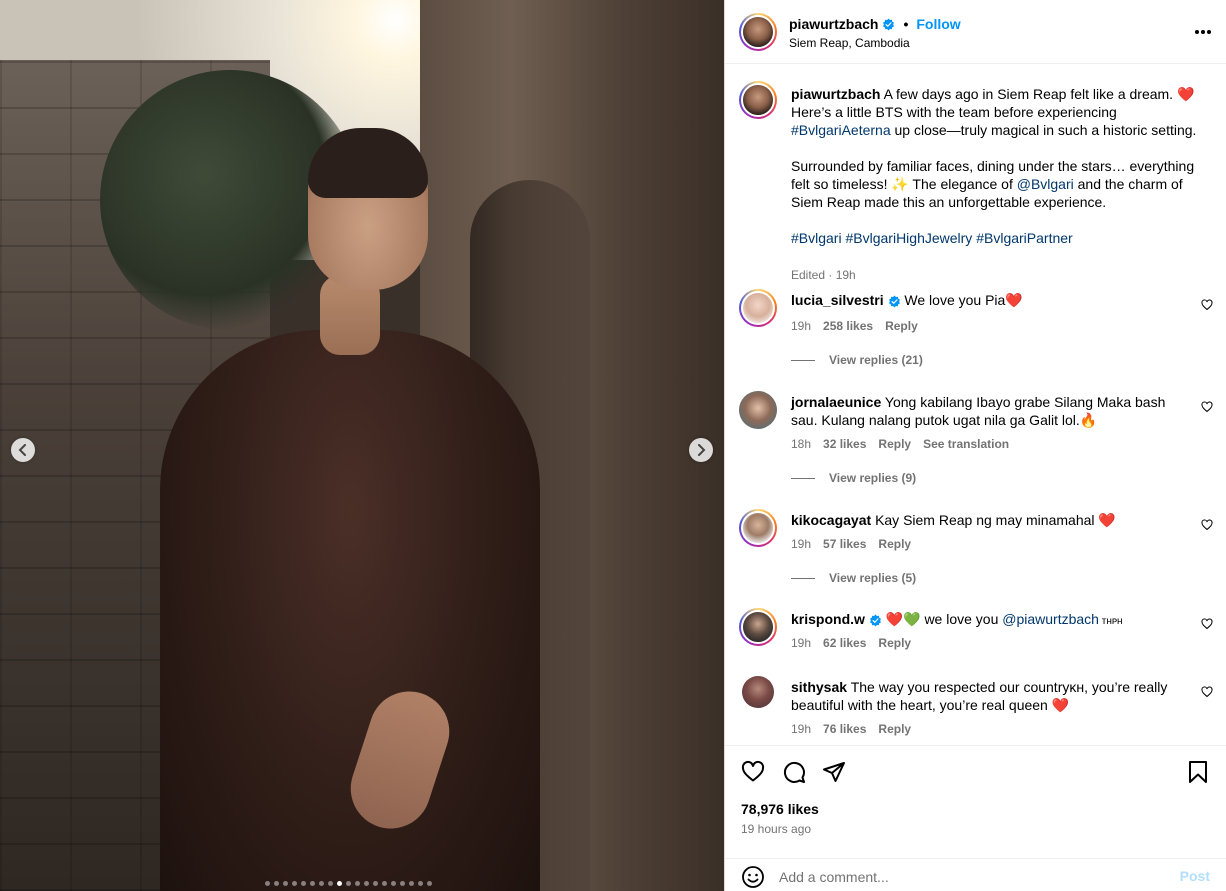  I want to click on next-slide-button, so click(701, 450).